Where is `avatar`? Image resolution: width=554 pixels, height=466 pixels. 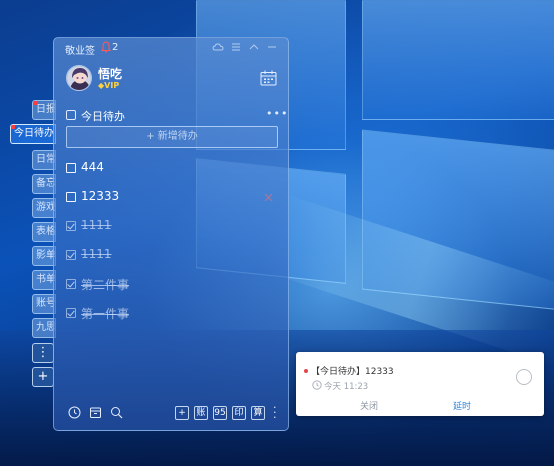
avatar is located at coordinates (79, 78).